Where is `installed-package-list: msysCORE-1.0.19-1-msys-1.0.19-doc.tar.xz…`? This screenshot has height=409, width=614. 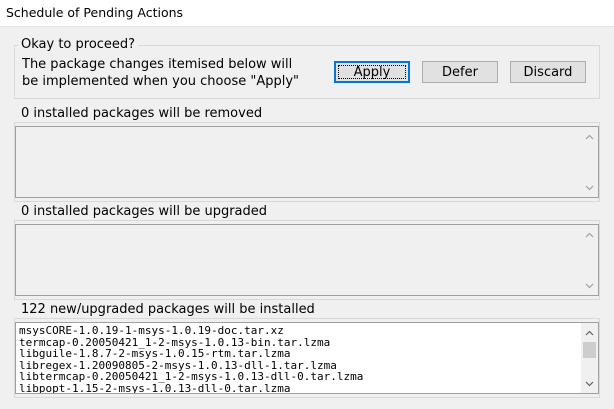 installed-package-list: msysCORE-1.0.19-1-msys-1.0.19-doc.tar.xz… is located at coordinates (191, 359).